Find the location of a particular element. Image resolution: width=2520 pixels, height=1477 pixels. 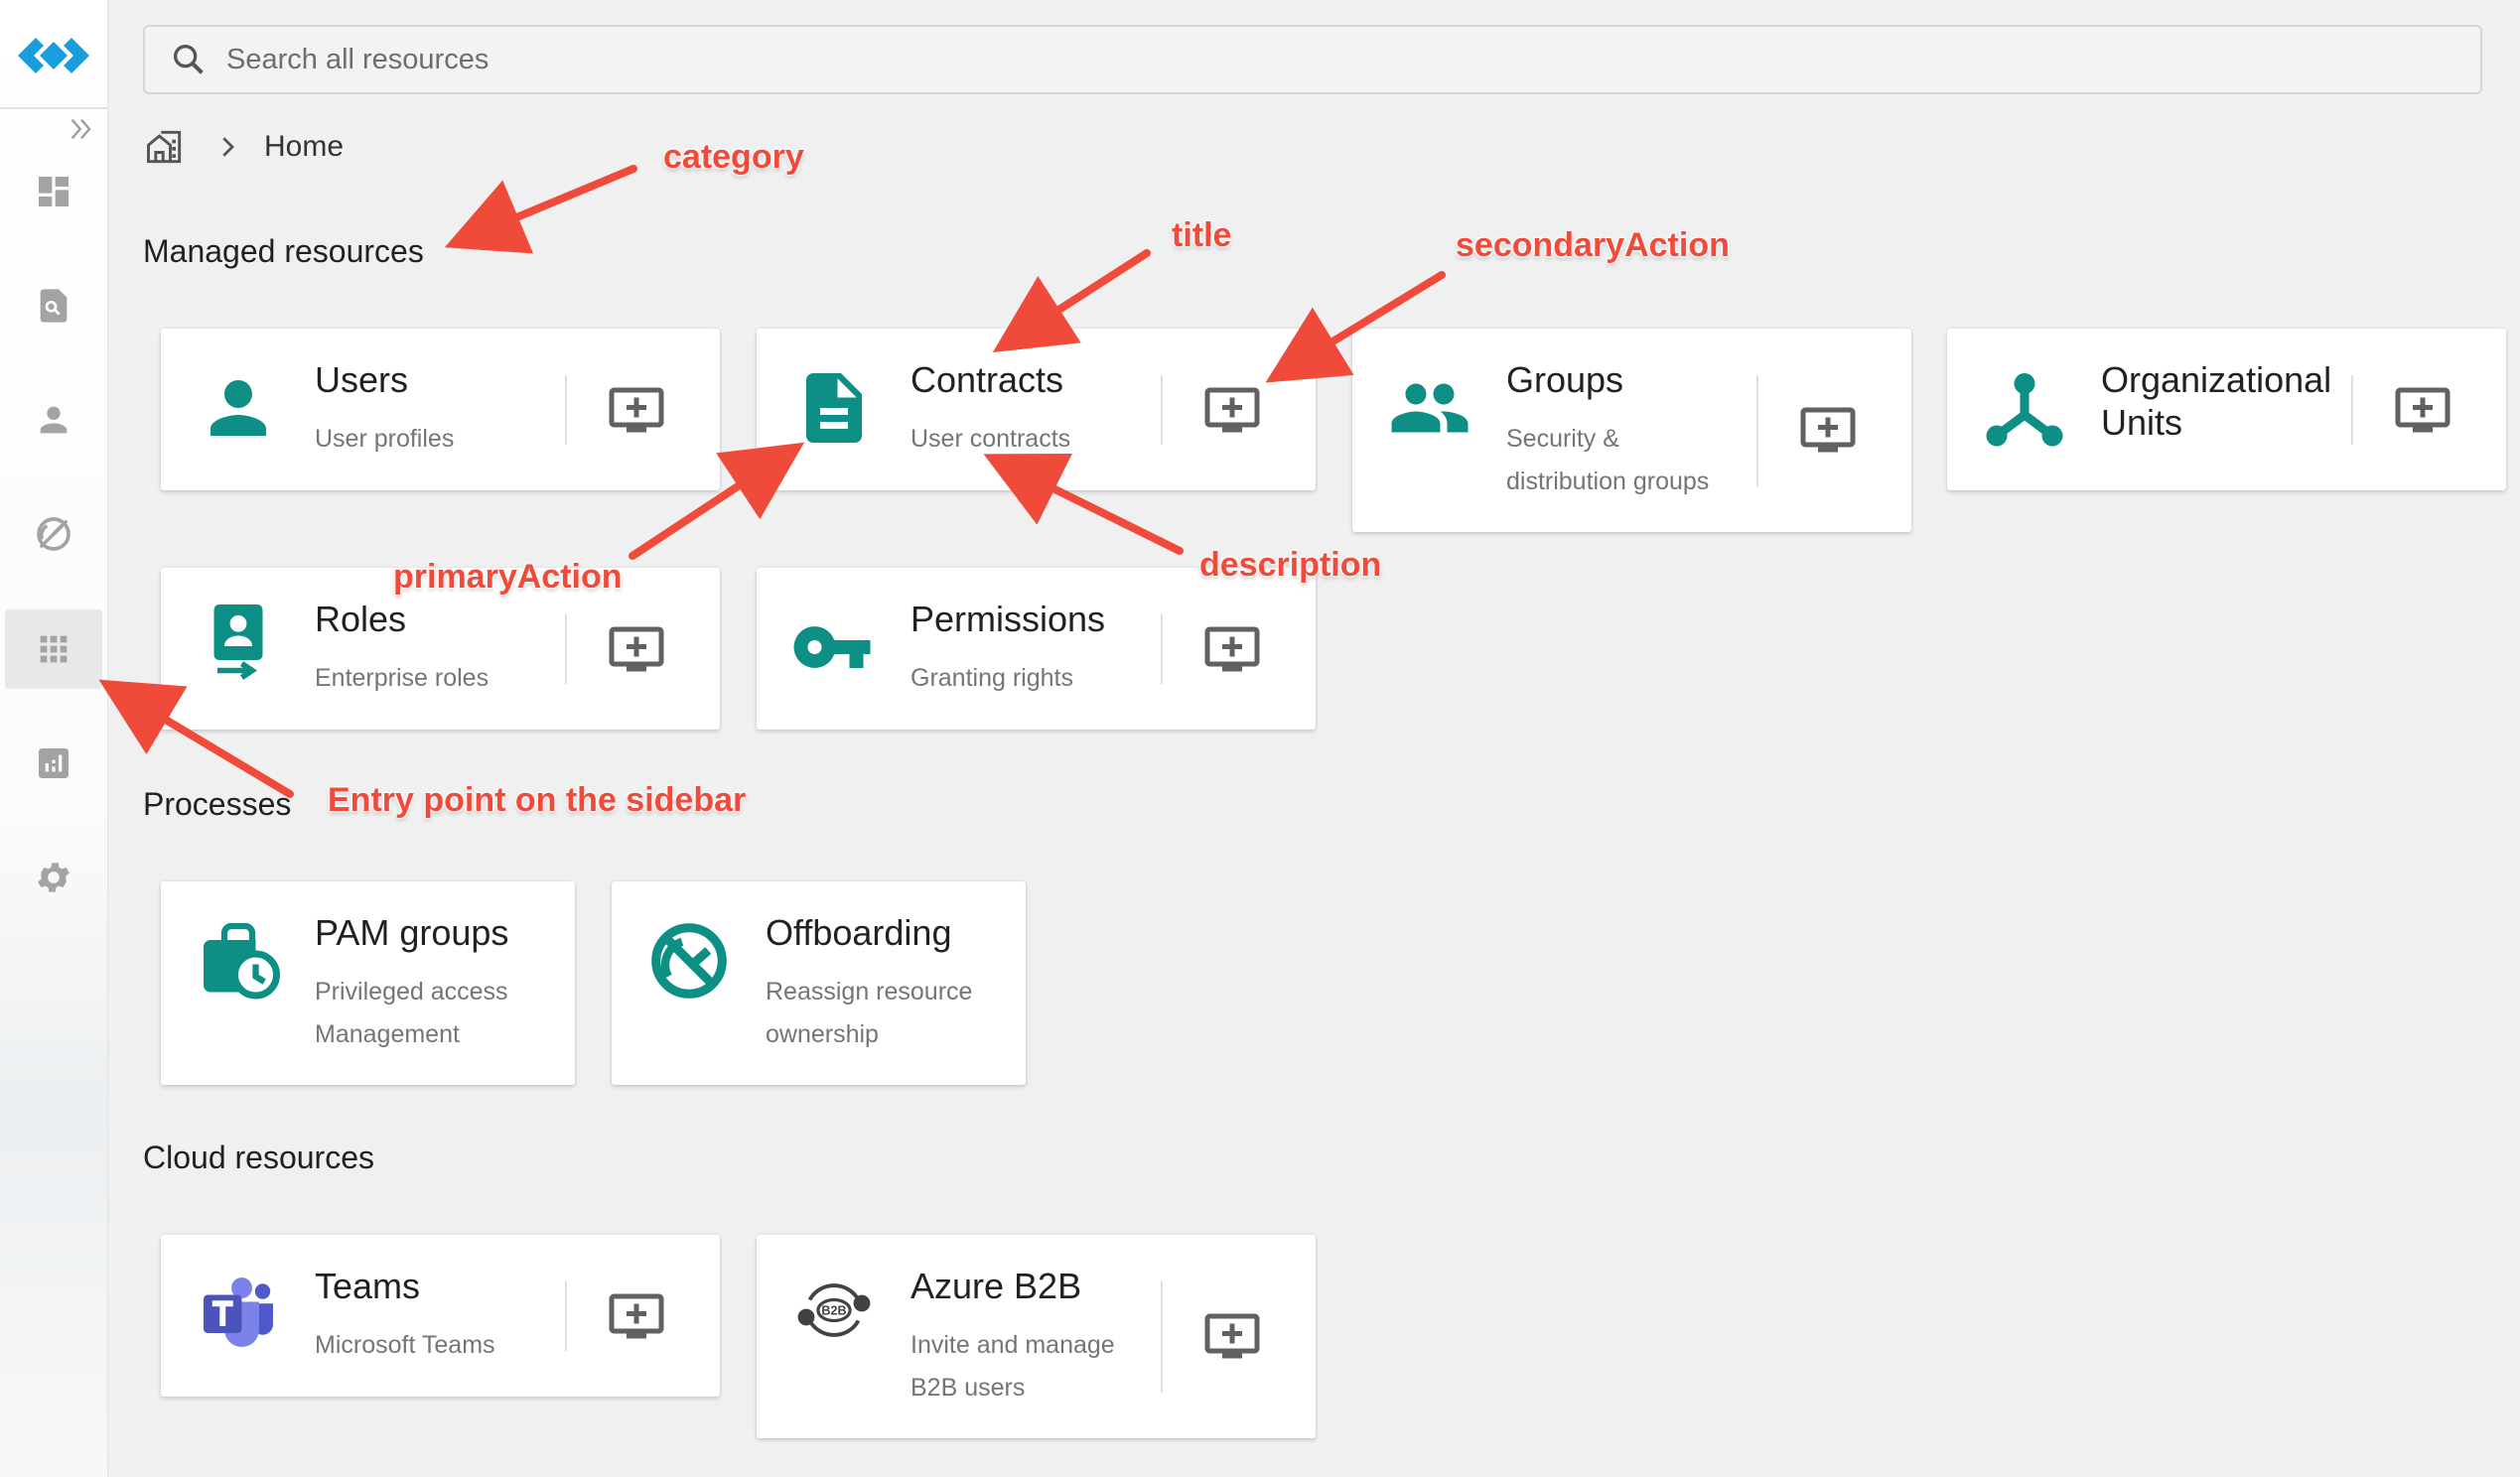

speed-off-icon is located at coordinates (689, 961).